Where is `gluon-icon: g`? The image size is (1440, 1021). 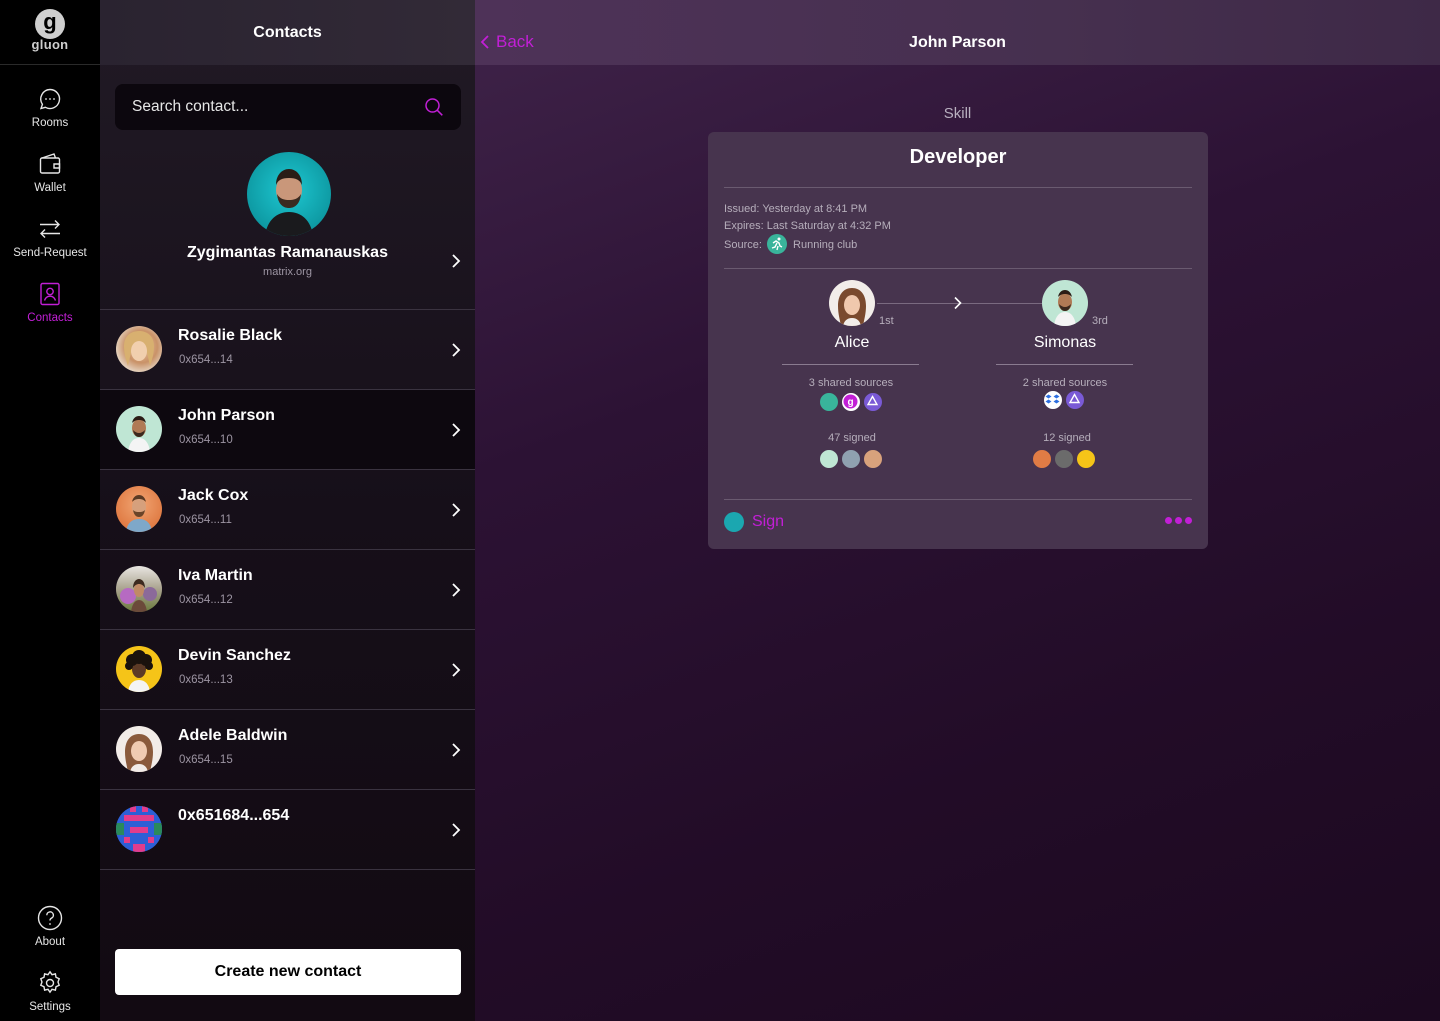 gluon-icon: g is located at coordinates (851, 402).